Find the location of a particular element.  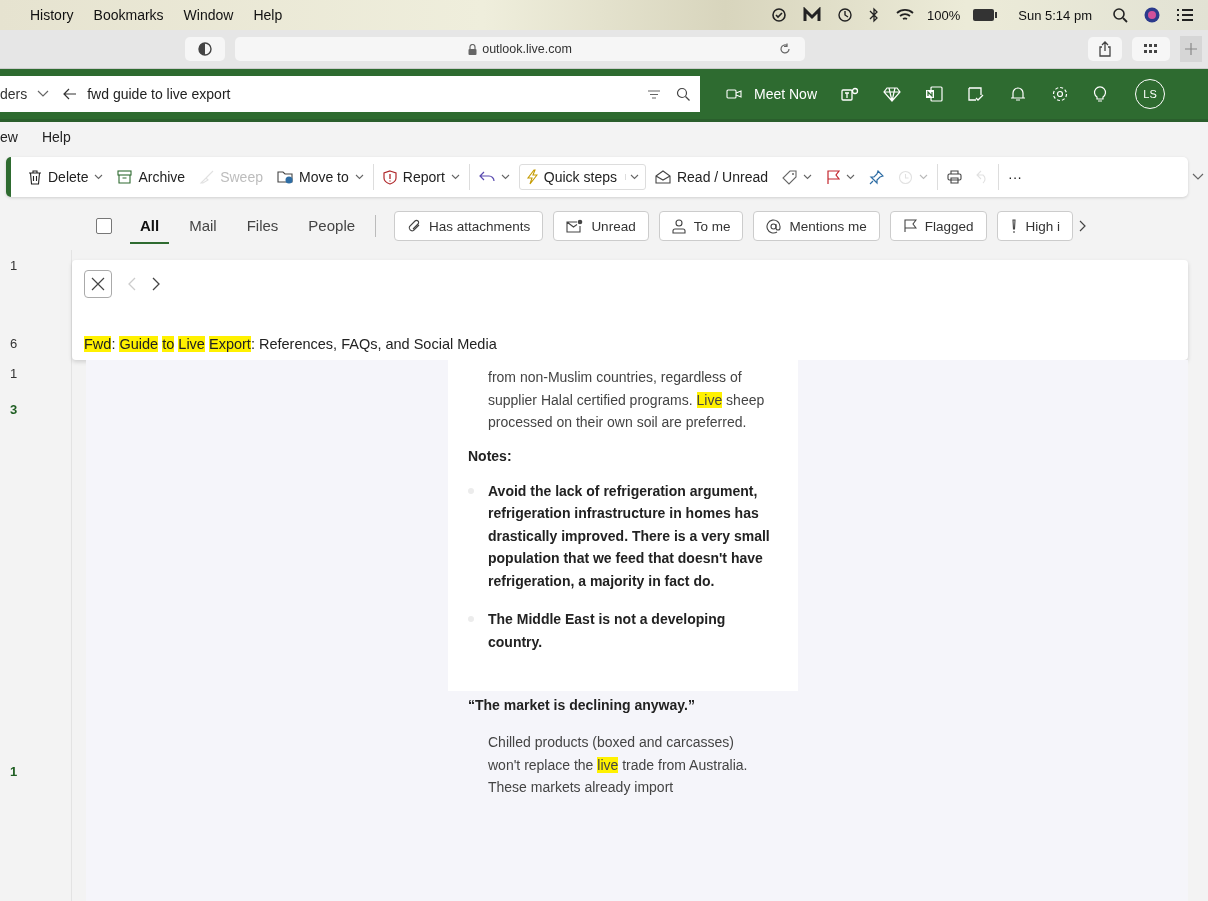

menu-tab: ew is located at coordinates (9, 137).